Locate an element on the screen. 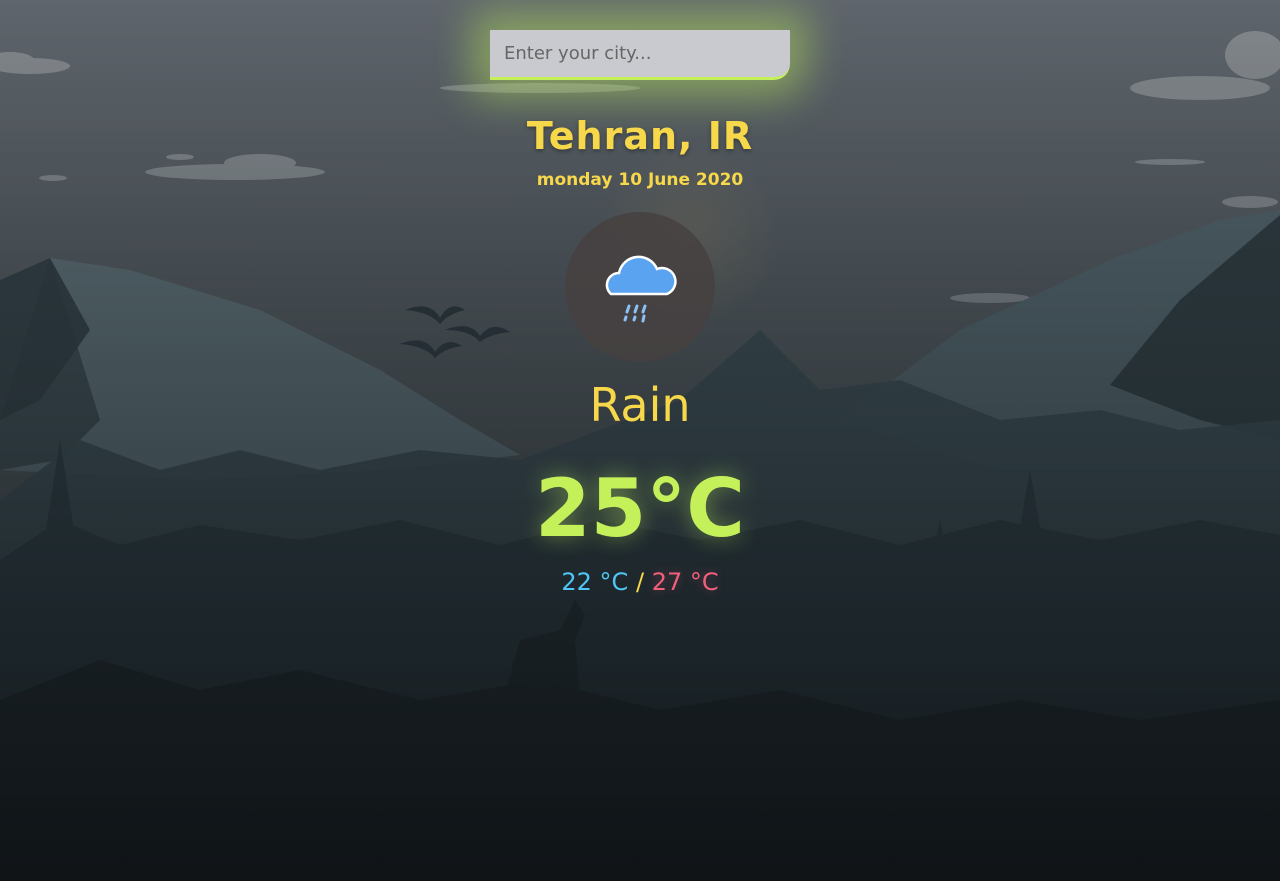  city-search-input is located at coordinates (640, 55).